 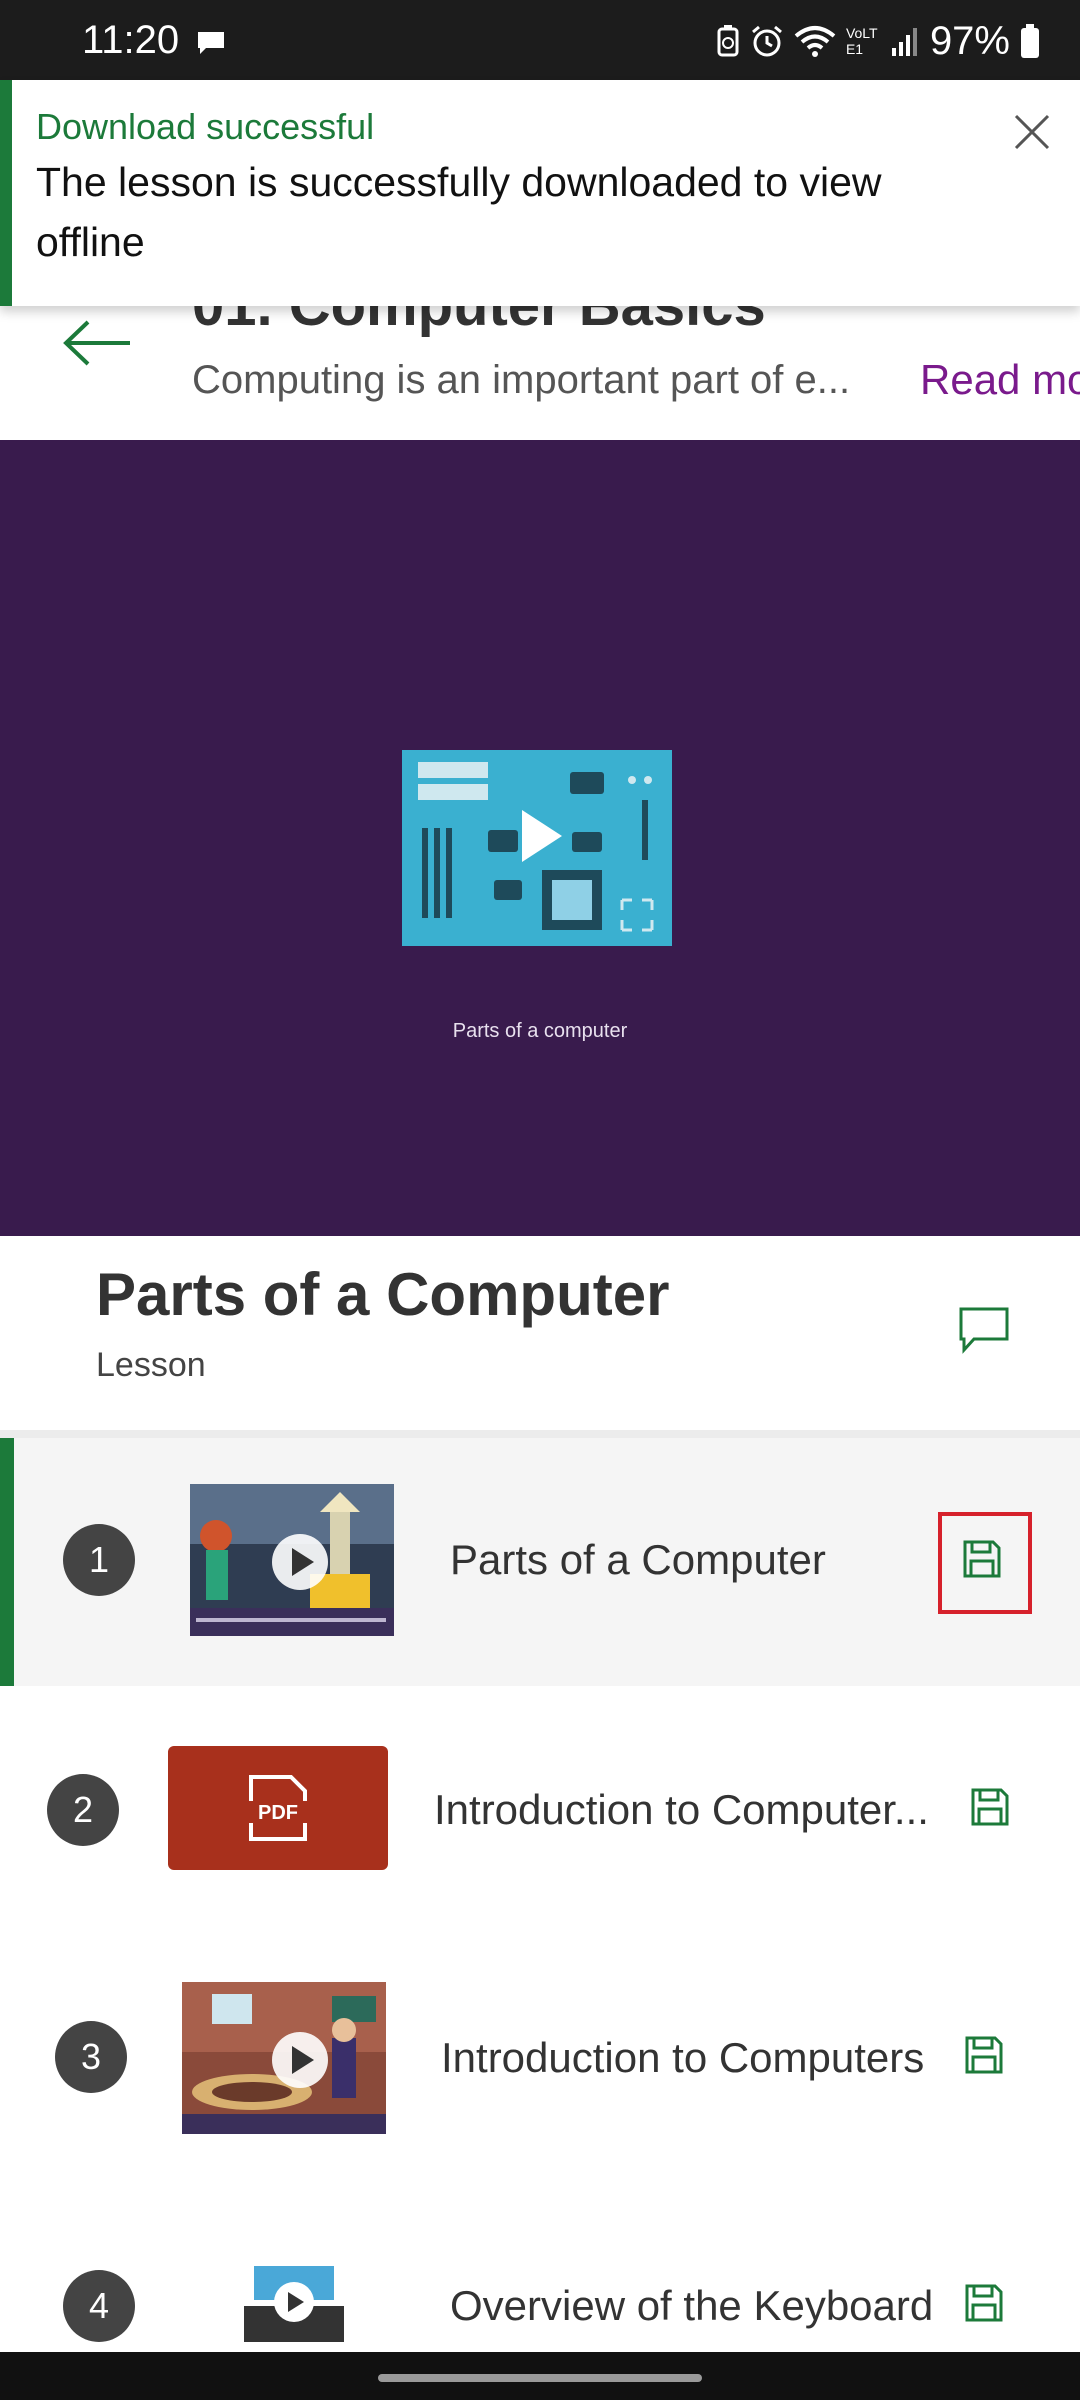 I want to click on status-time: 11:20, so click(x=131, y=40).